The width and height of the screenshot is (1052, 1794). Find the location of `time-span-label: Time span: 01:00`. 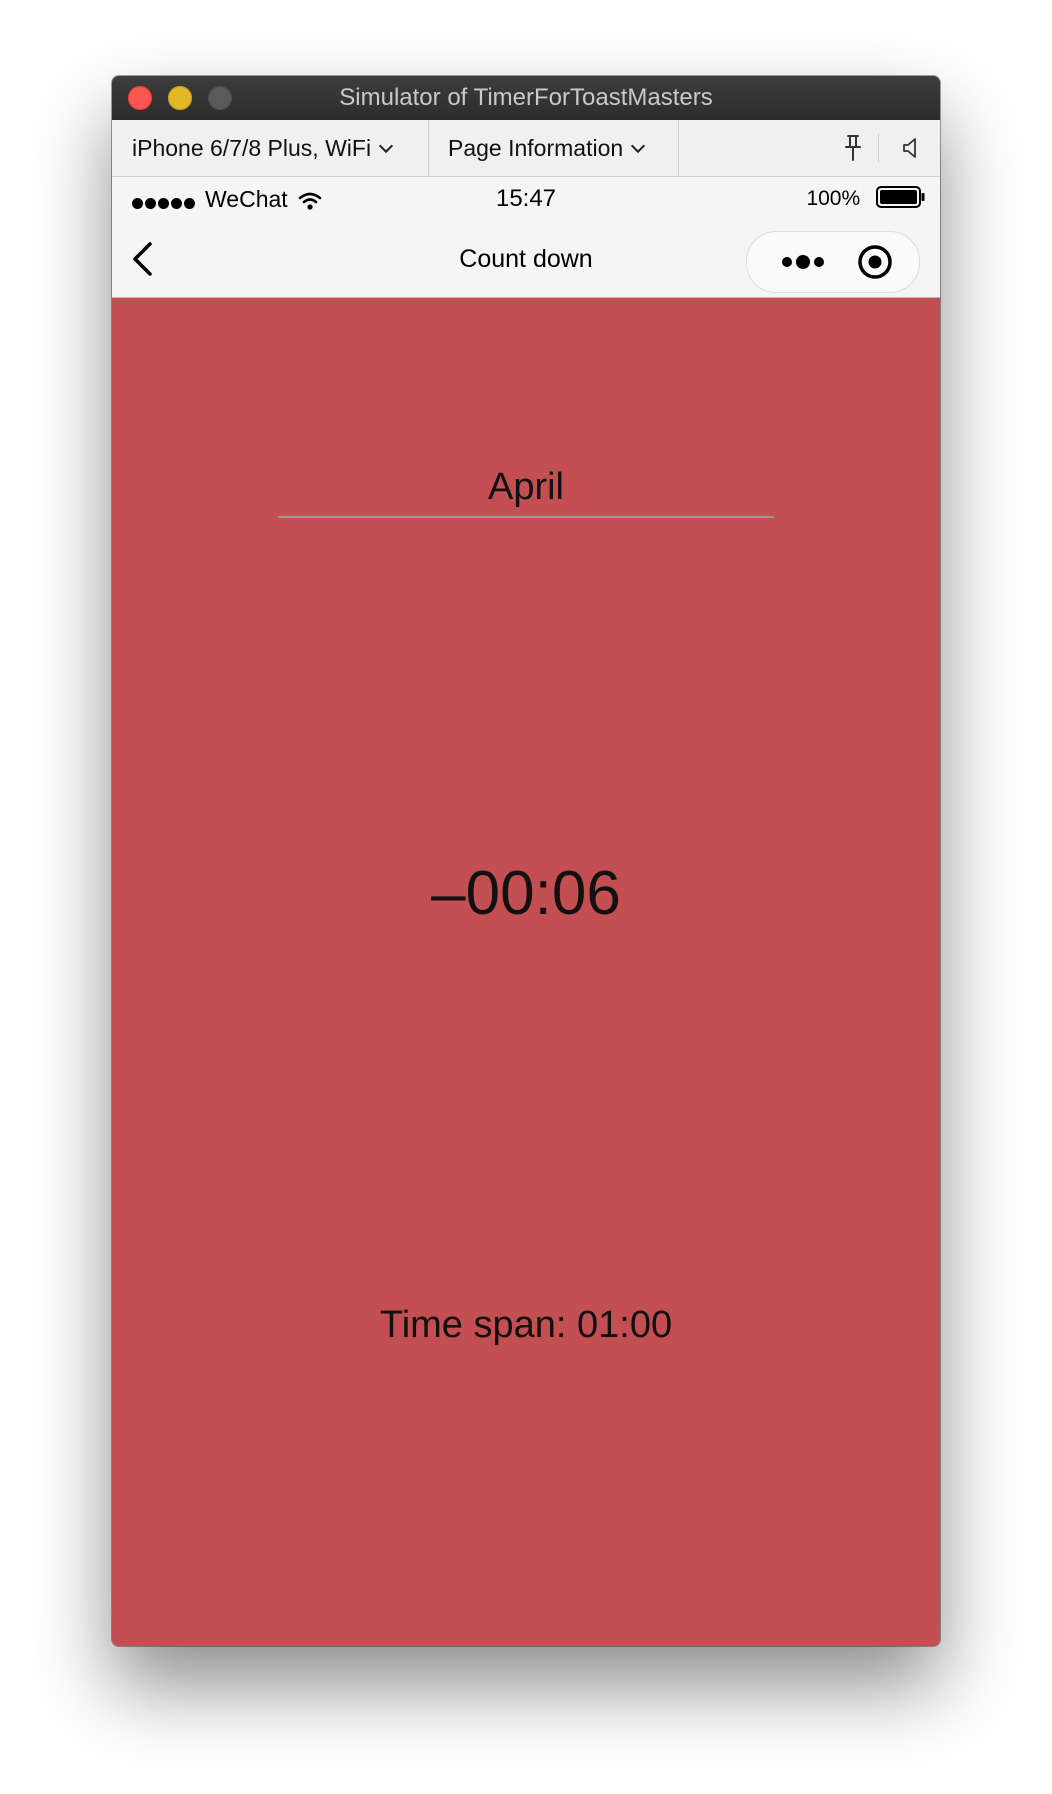

time-span-label: Time span: 01:00 is located at coordinates (526, 1325).